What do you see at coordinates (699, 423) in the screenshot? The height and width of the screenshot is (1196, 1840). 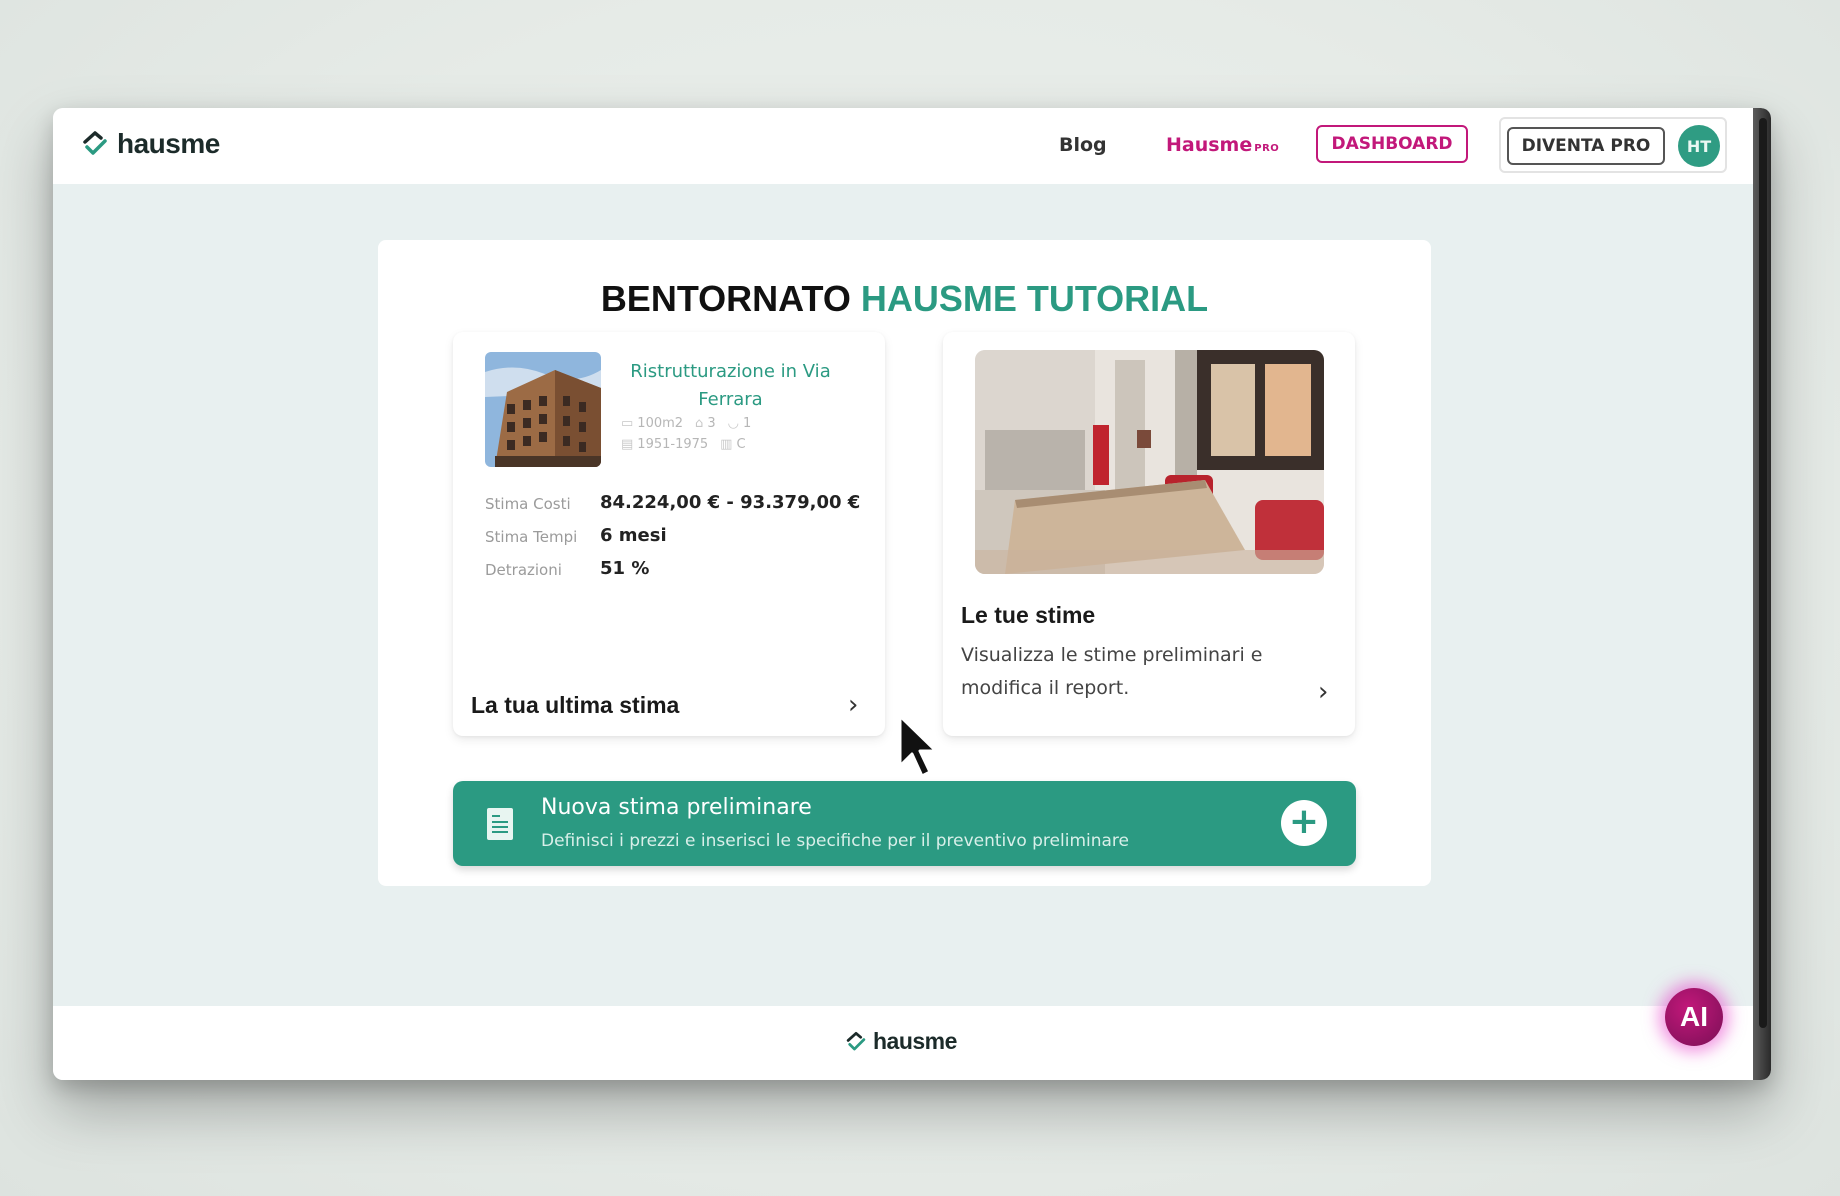 I see `home-icon: ⌂` at bounding box center [699, 423].